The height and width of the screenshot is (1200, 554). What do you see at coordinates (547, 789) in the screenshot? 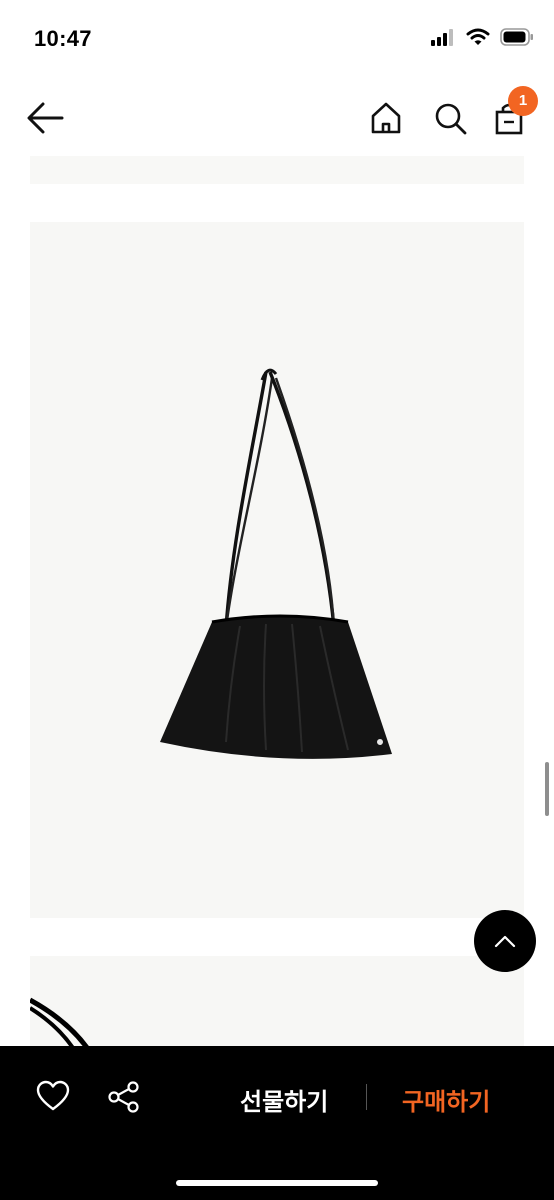
I see `scroll-indicator` at bounding box center [547, 789].